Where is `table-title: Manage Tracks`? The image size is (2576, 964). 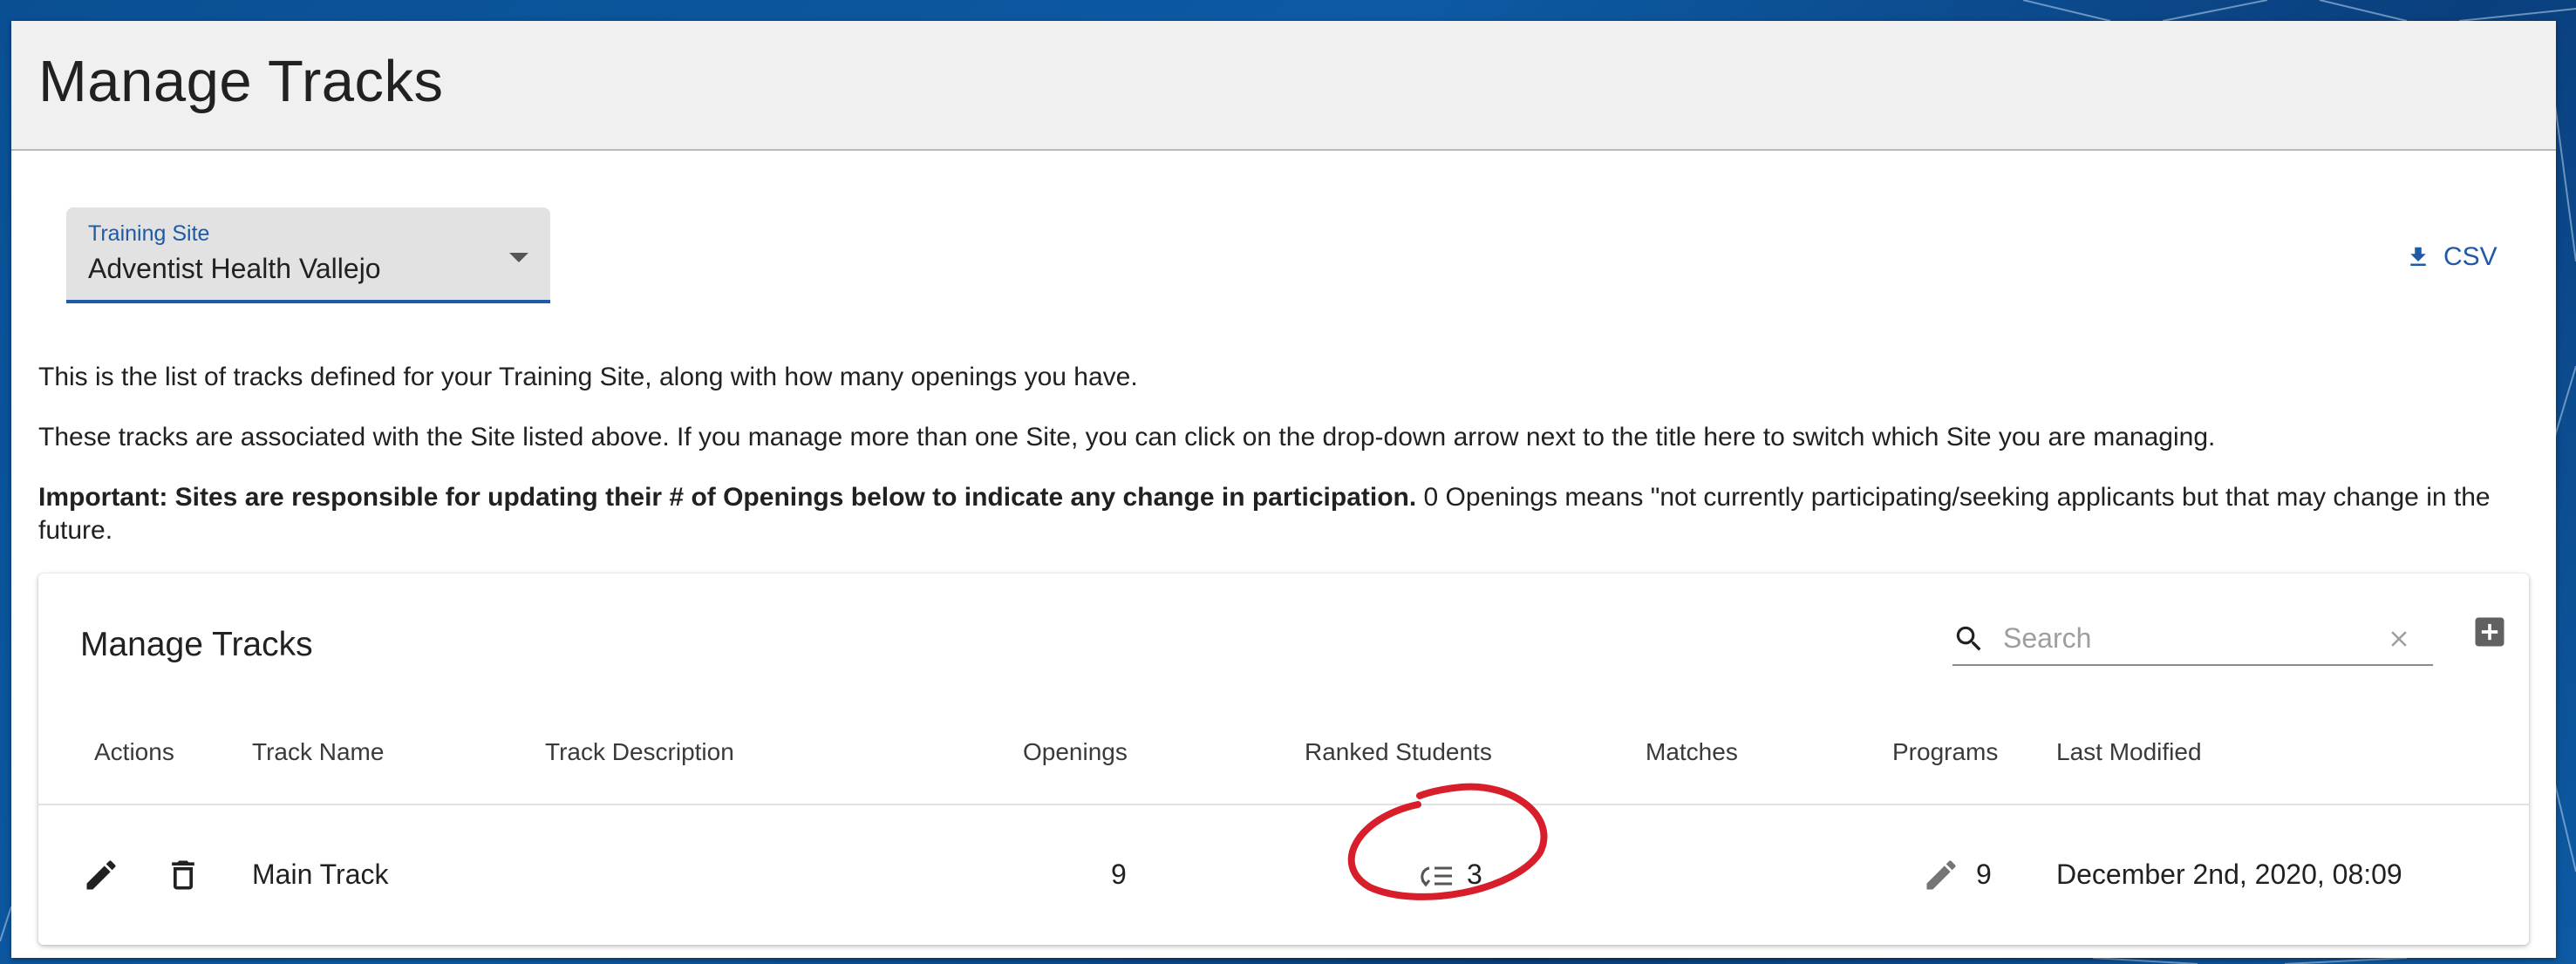
table-title: Manage Tracks is located at coordinates (197, 644).